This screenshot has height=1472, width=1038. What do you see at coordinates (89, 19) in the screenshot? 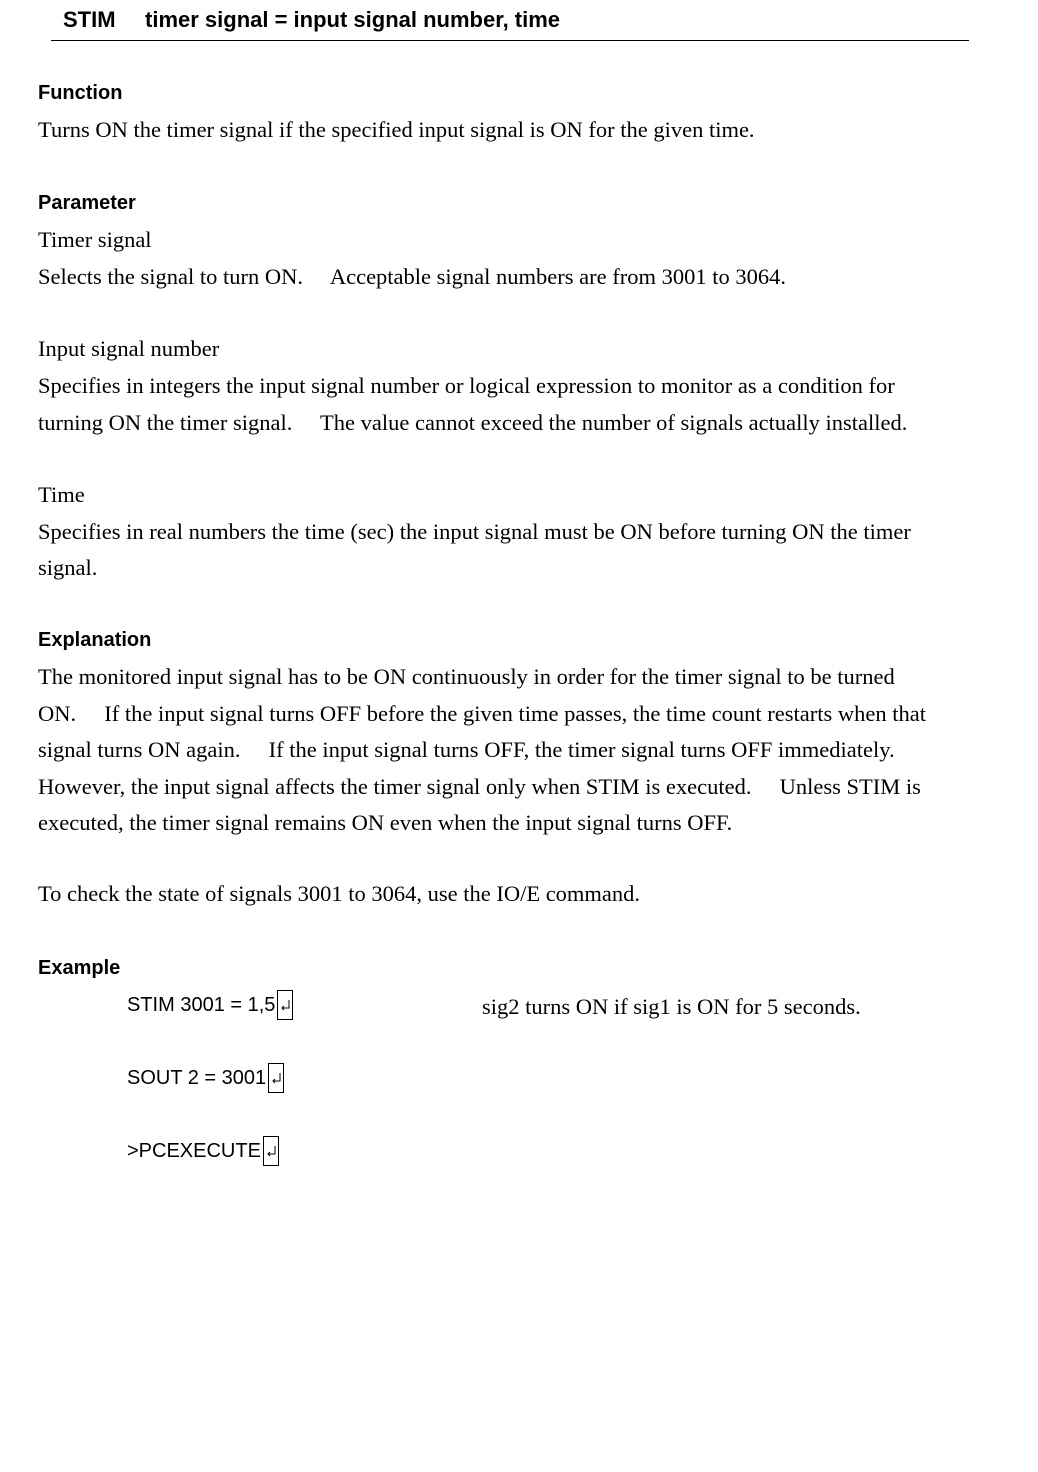
I see `command-keyword: STIM` at bounding box center [89, 19].